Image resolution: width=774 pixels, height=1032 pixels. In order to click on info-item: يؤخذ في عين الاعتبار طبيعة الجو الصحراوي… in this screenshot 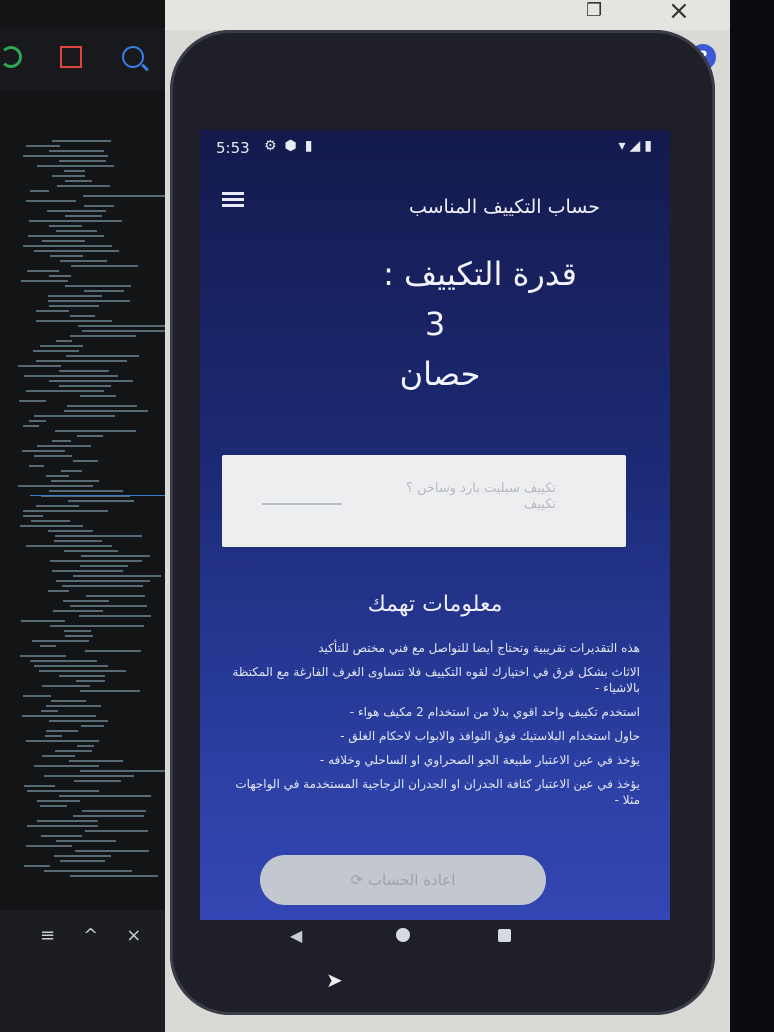, I will do `click(479, 760)`.